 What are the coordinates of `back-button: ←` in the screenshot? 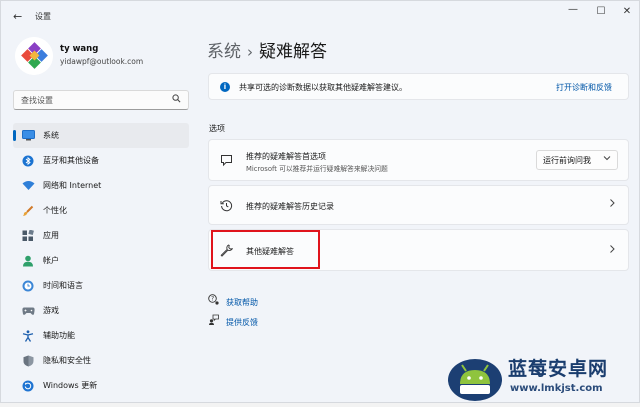 It's located at (17, 16).